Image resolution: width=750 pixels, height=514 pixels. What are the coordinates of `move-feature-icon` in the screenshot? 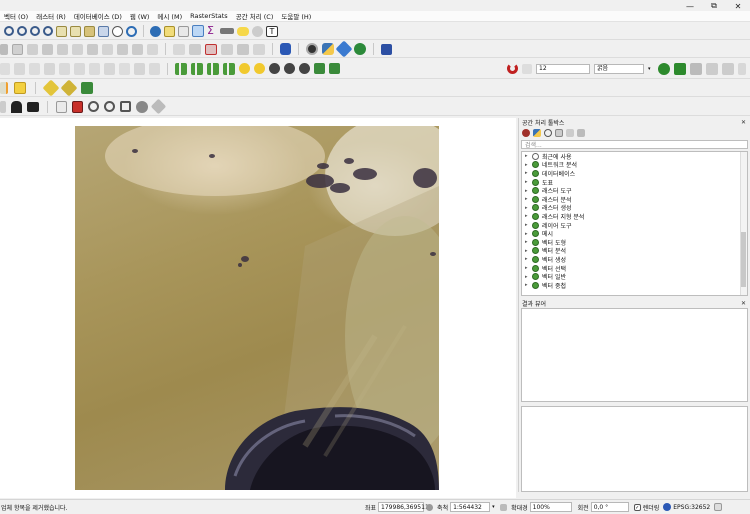 It's located at (47, 49).